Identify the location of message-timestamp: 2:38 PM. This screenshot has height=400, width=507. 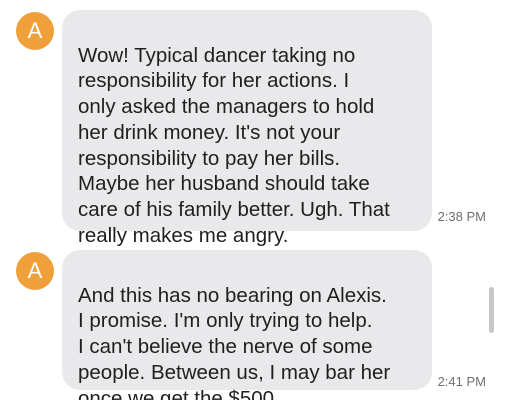
(461, 216).